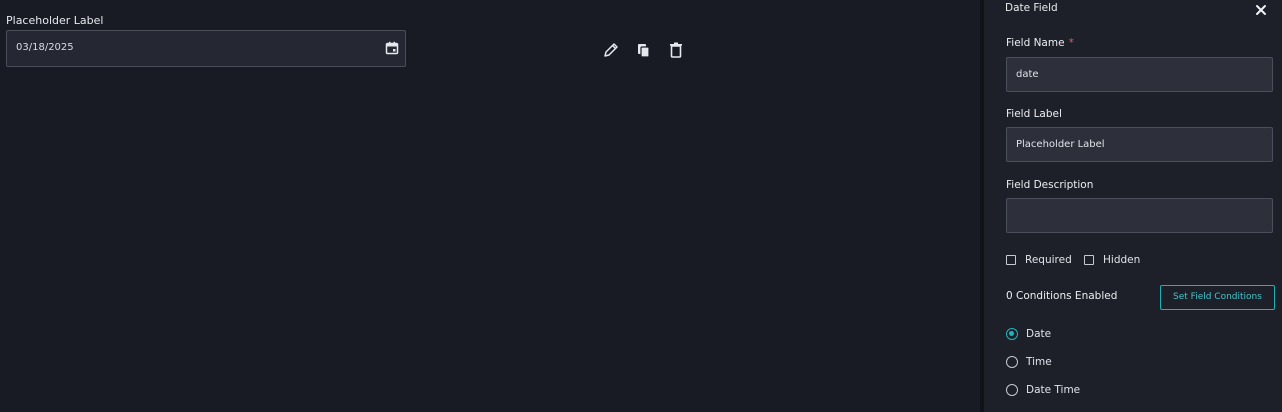 Image resolution: width=1282 pixels, height=412 pixels. Describe the element at coordinates (1261, 10) in the screenshot. I see `close-icon` at that location.